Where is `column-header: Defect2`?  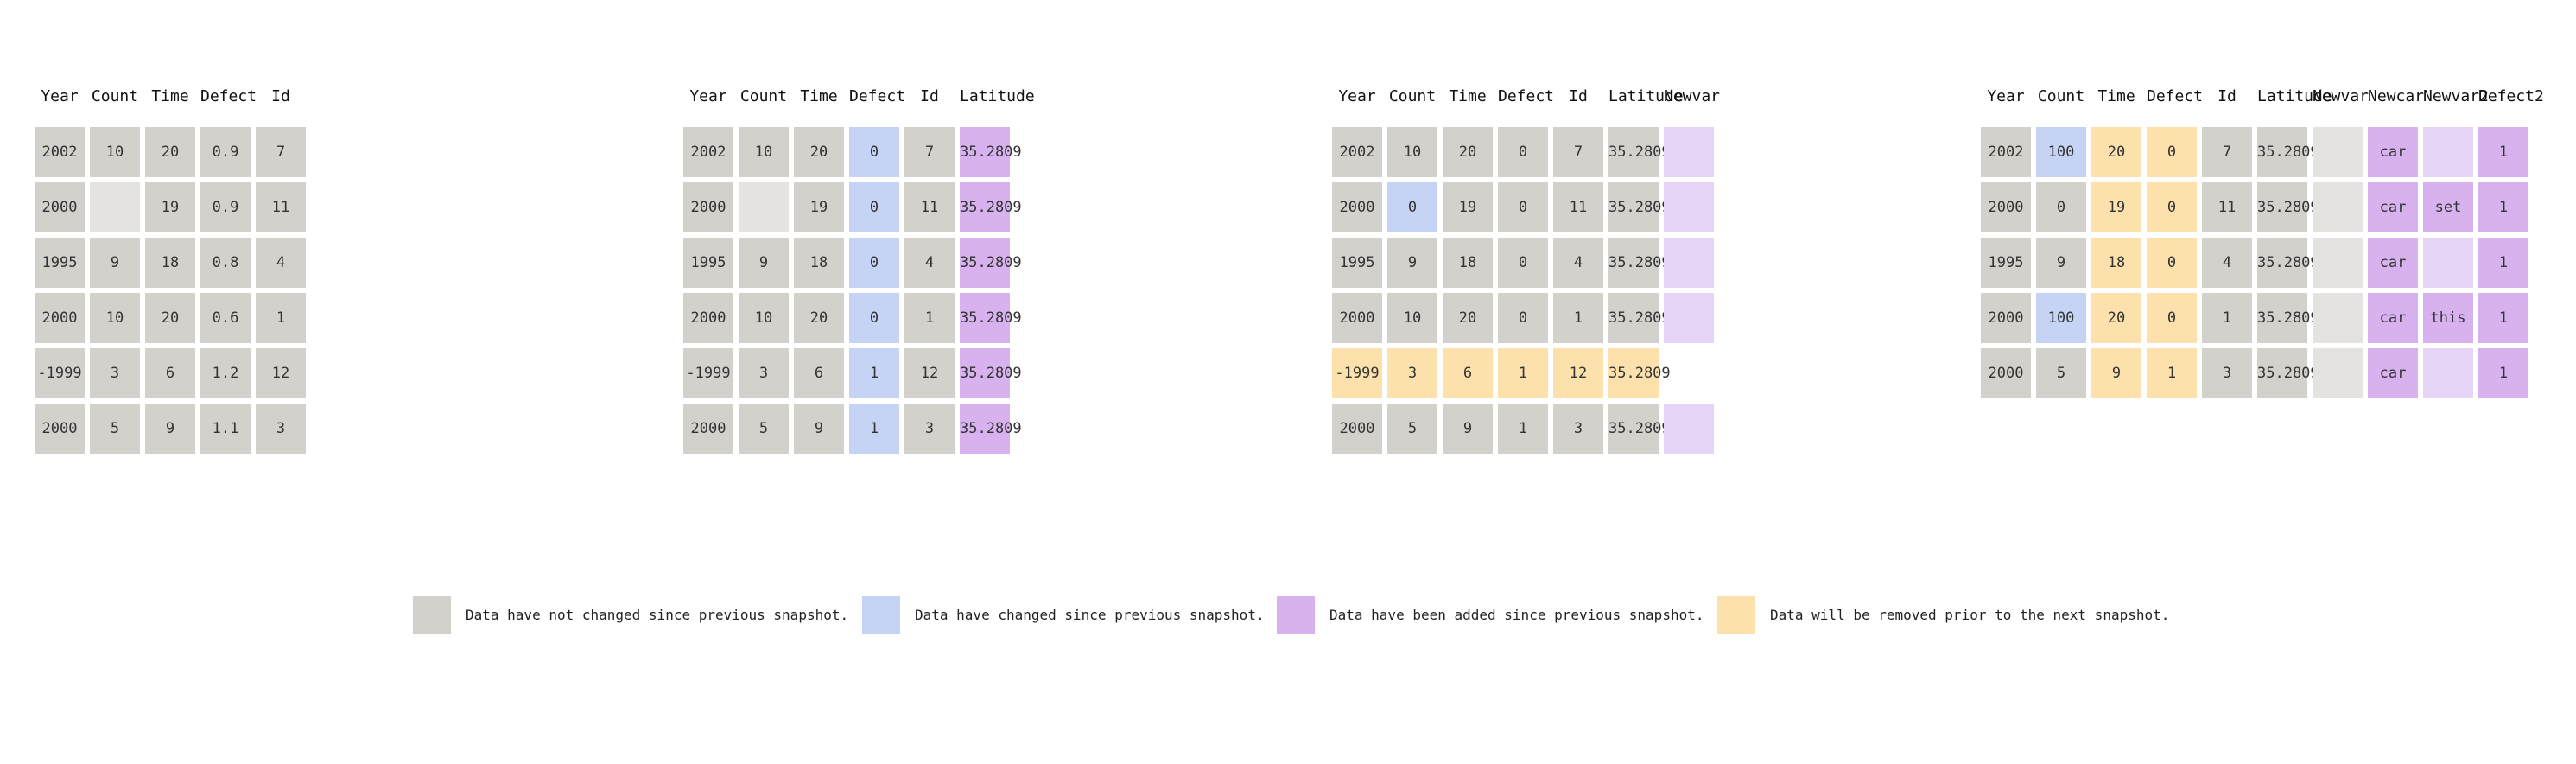 column-header: Defect2 is located at coordinates (2511, 96).